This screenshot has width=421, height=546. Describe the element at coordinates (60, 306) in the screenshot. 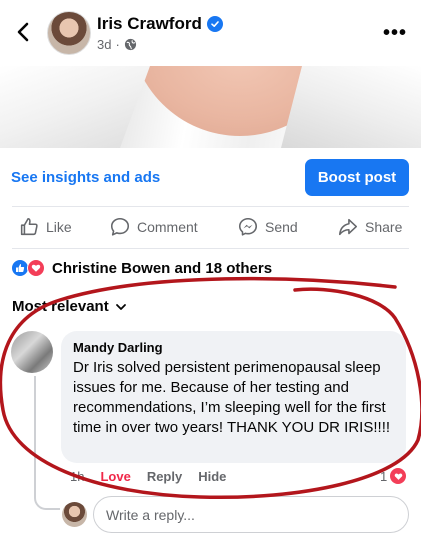

I see `sort-label: Most relevant` at that location.